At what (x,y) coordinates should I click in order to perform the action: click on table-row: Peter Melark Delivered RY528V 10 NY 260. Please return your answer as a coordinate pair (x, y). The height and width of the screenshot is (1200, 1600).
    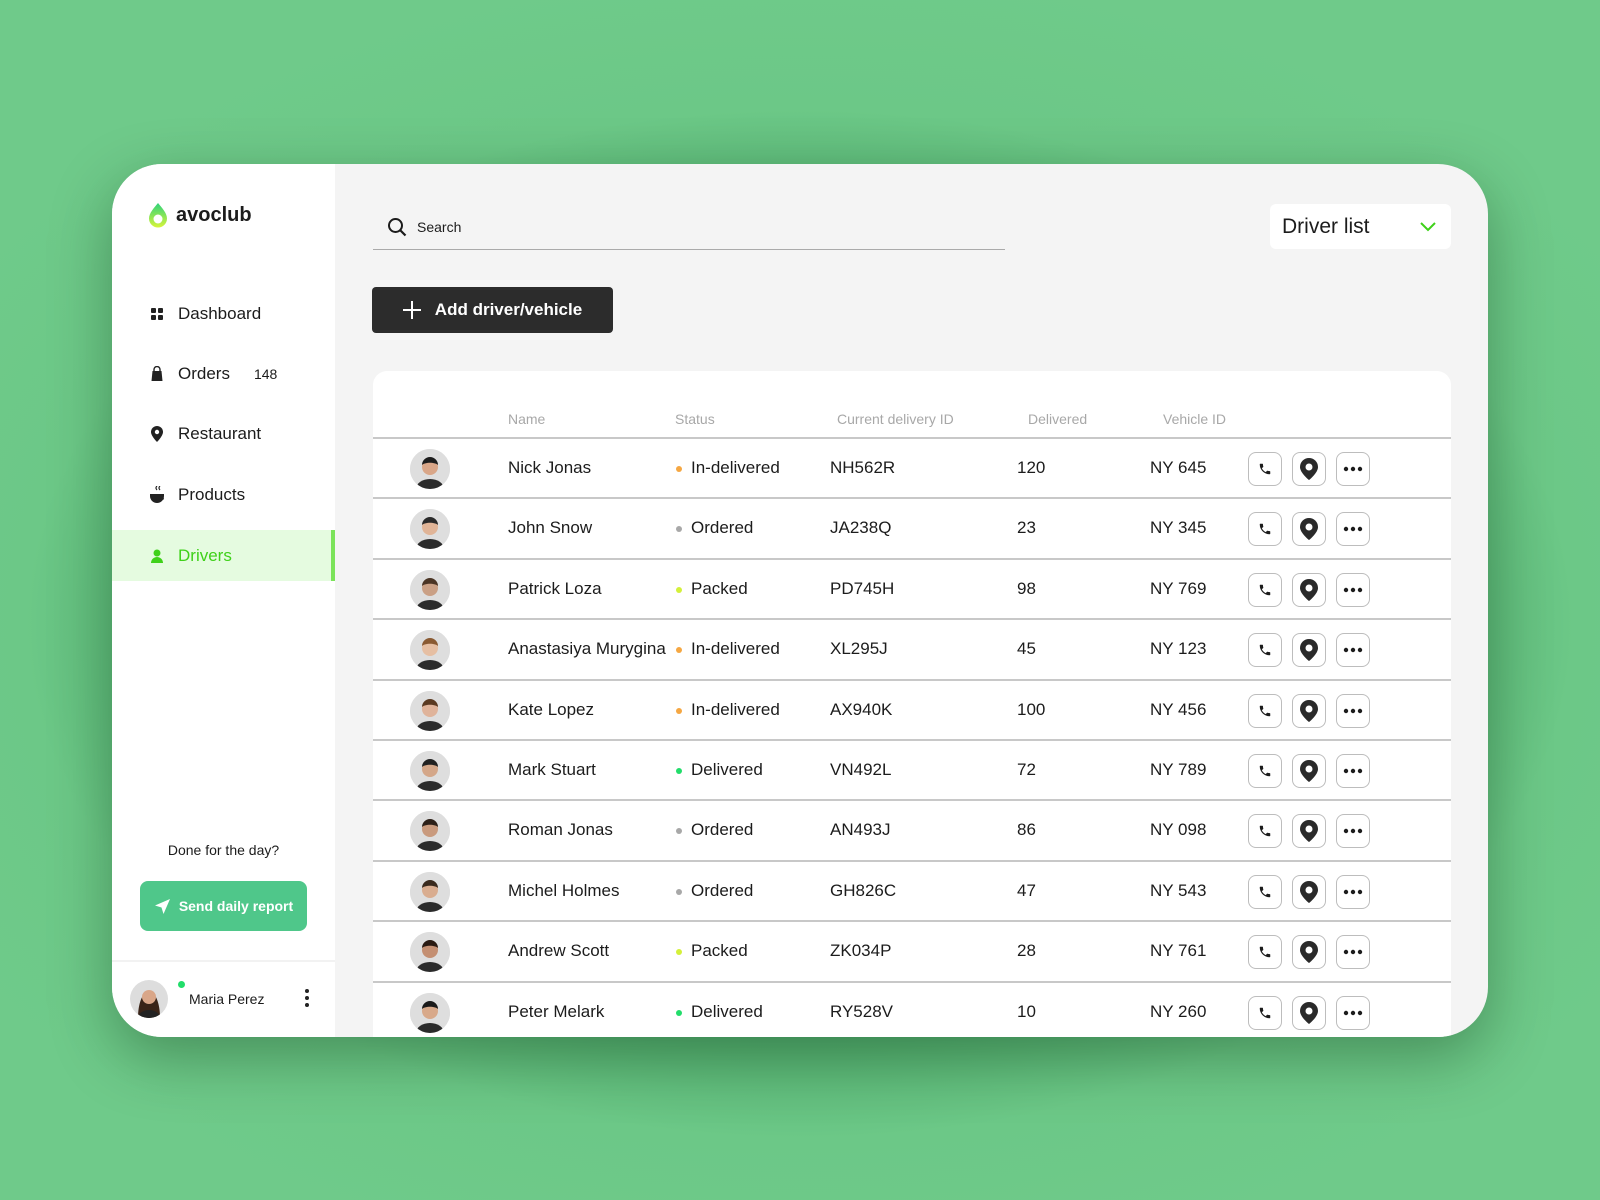
    Looking at the image, I should click on (912, 1008).